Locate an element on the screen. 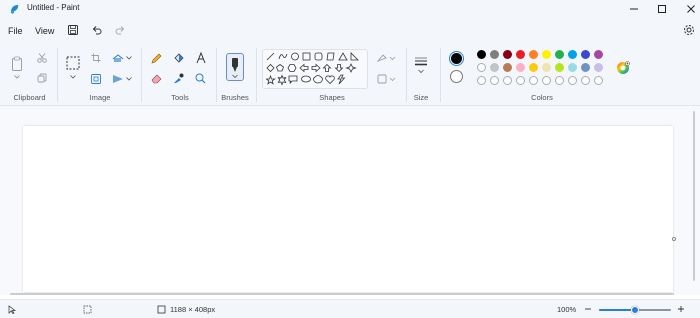  zoom-slider-fill is located at coordinates (617, 310).